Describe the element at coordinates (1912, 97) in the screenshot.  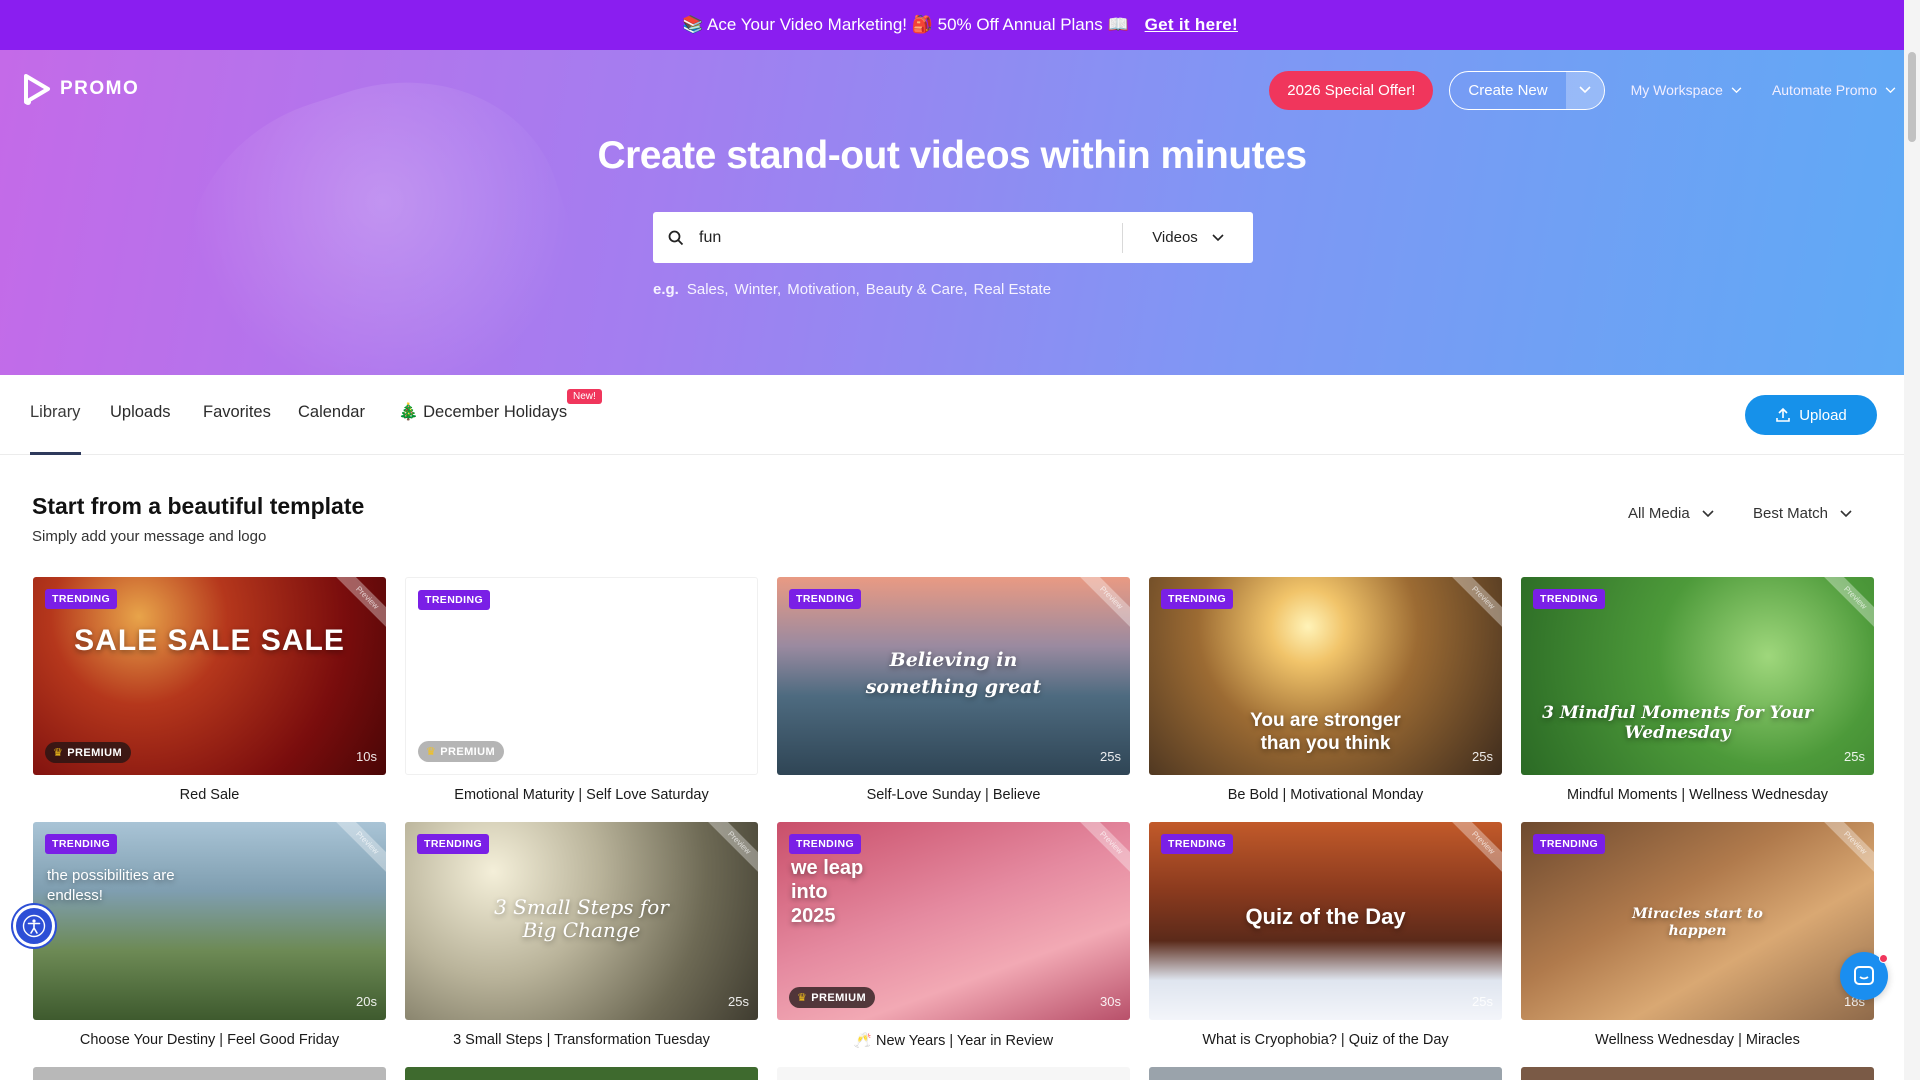
I see `scrollbar-thumb` at that location.